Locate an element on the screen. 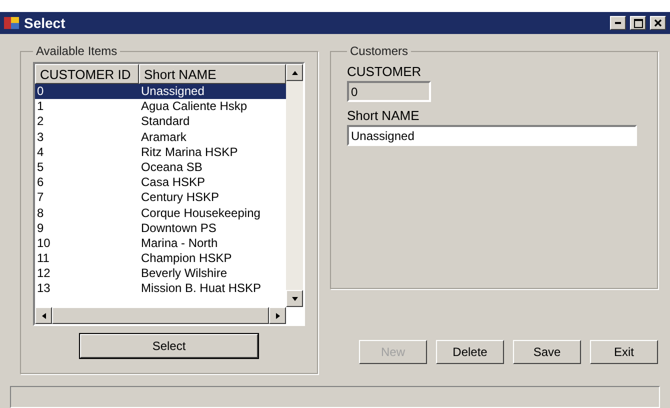  id-cell-text: 10 is located at coordinates (44, 244).